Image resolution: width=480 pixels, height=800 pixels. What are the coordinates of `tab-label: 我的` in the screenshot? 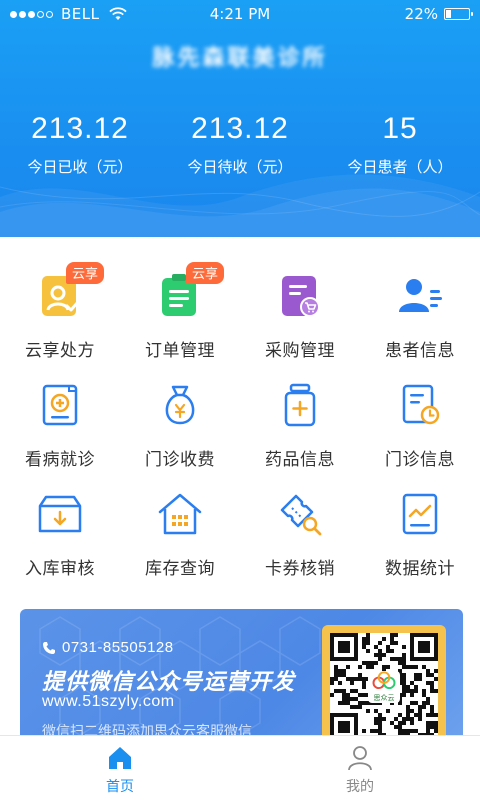 It's located at (360, 787).